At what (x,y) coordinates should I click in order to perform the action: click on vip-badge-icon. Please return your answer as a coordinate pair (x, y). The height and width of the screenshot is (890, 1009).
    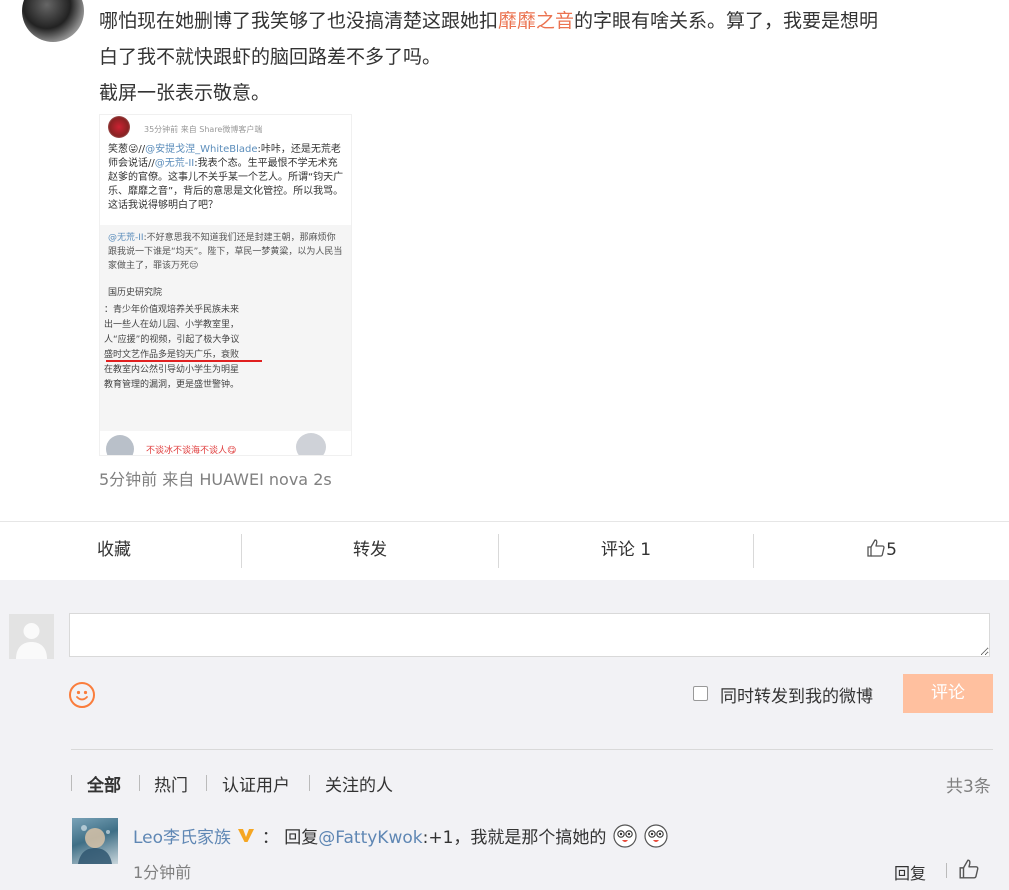
    Looking at the image, I should click on (246, 835).